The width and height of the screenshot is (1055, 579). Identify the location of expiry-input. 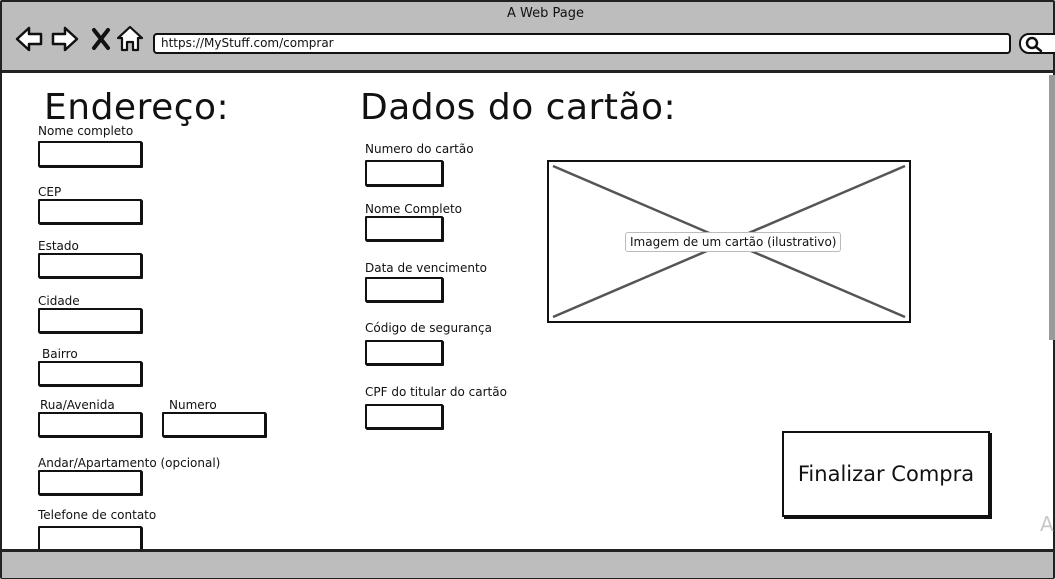
(404, 289).